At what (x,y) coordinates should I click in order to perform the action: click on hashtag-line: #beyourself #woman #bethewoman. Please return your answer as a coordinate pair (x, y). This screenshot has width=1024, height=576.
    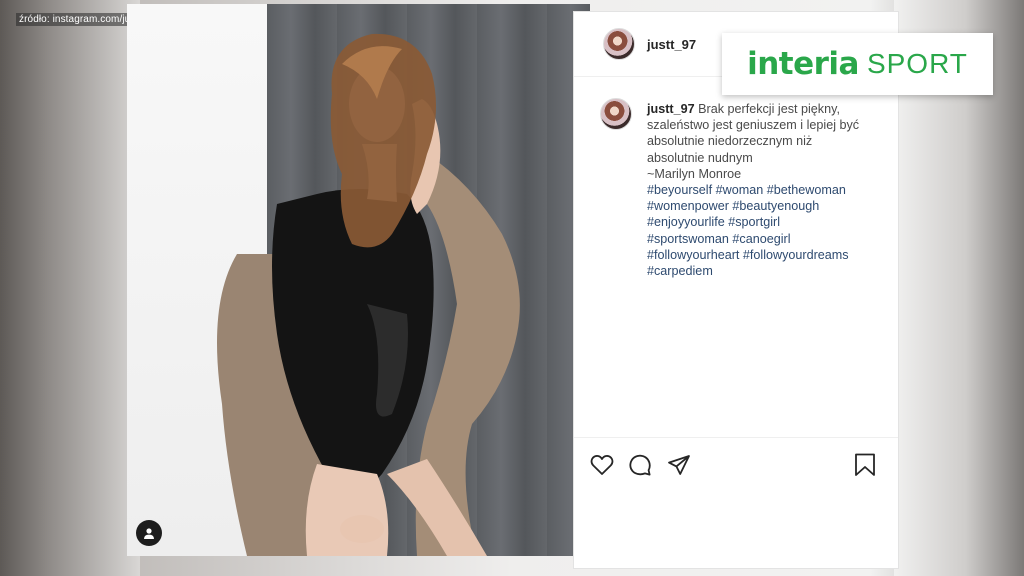
    Looking at the image, I should click on (758, 190).